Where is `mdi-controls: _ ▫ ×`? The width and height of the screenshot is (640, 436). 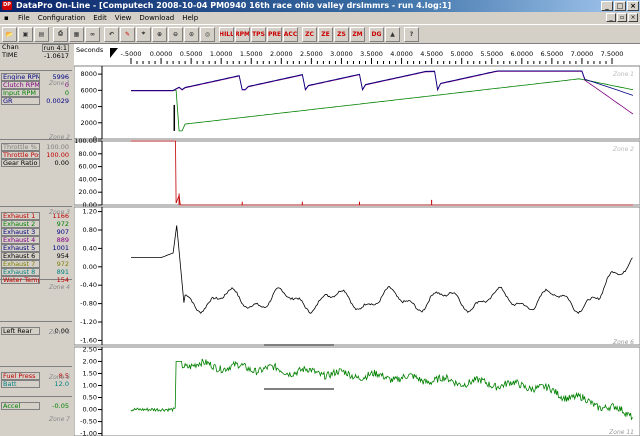
mdi-controls: _ ▫ × is located at coordinates (622, 17).